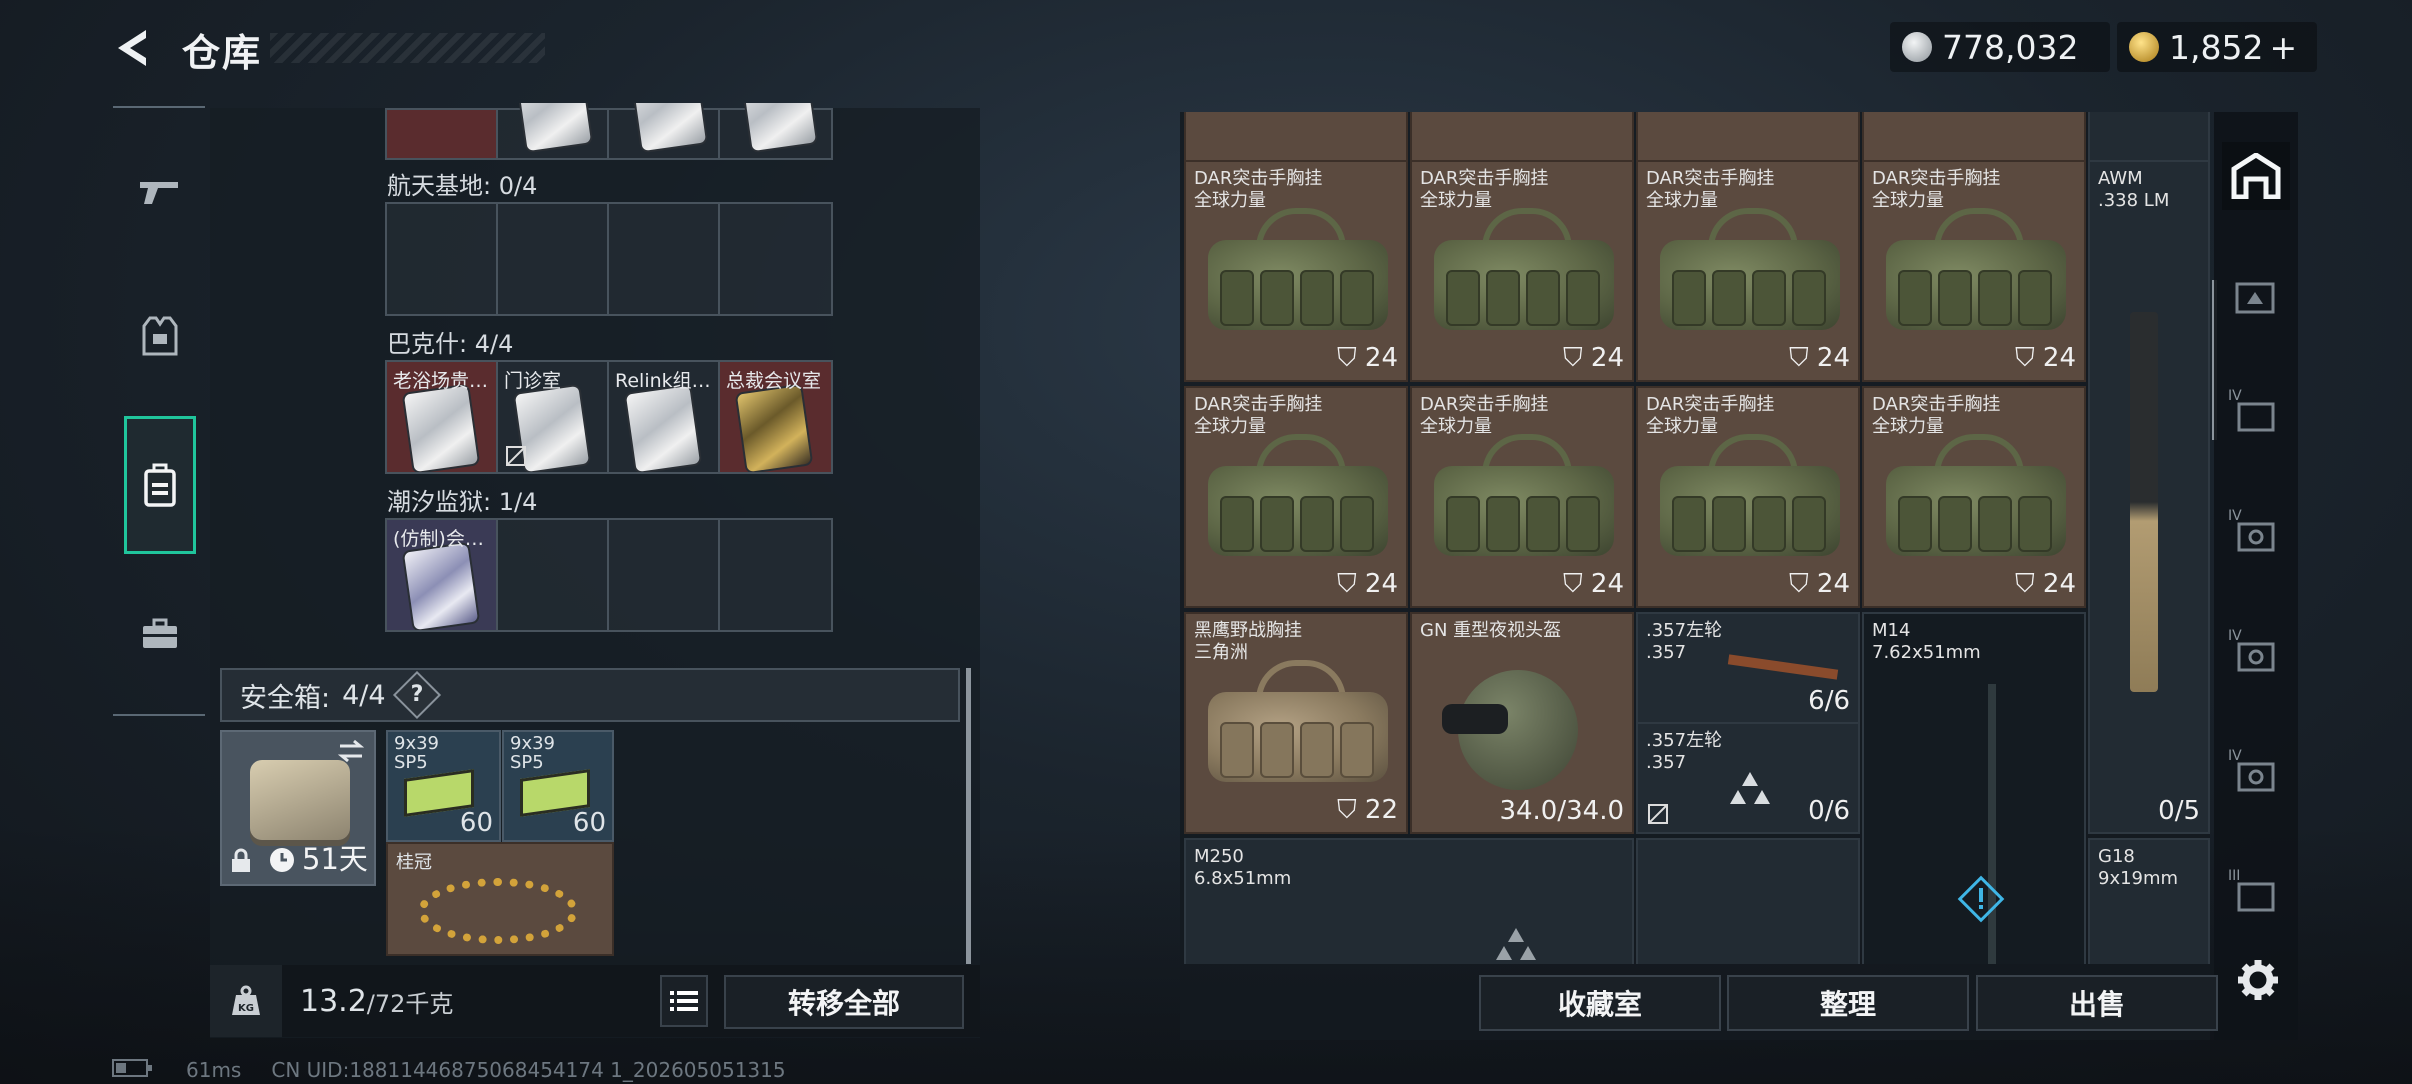  I want to click on item-cell: M250 6.8x51mm, so click(1409, 901).